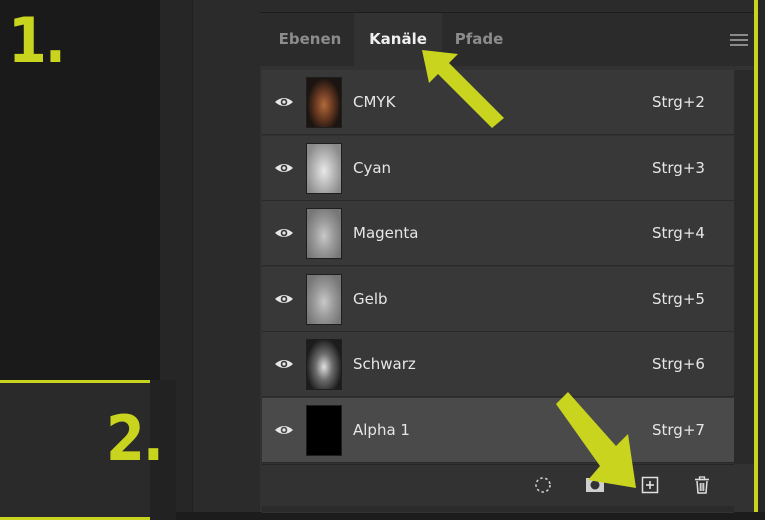  I want to click on channel-name: Schwarz, so click(384, 364).